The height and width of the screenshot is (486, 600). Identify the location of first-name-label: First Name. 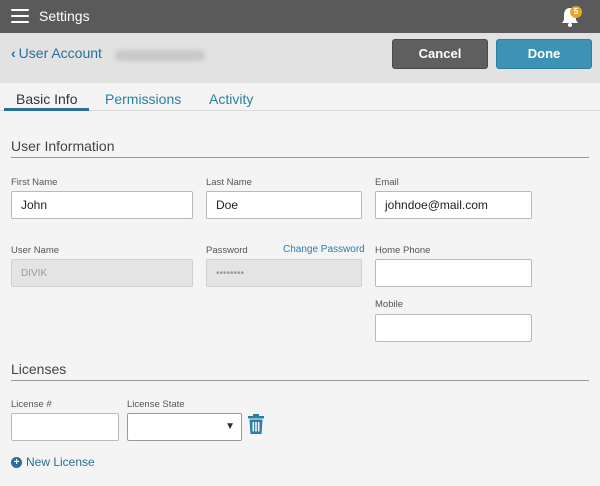
(34, 182).